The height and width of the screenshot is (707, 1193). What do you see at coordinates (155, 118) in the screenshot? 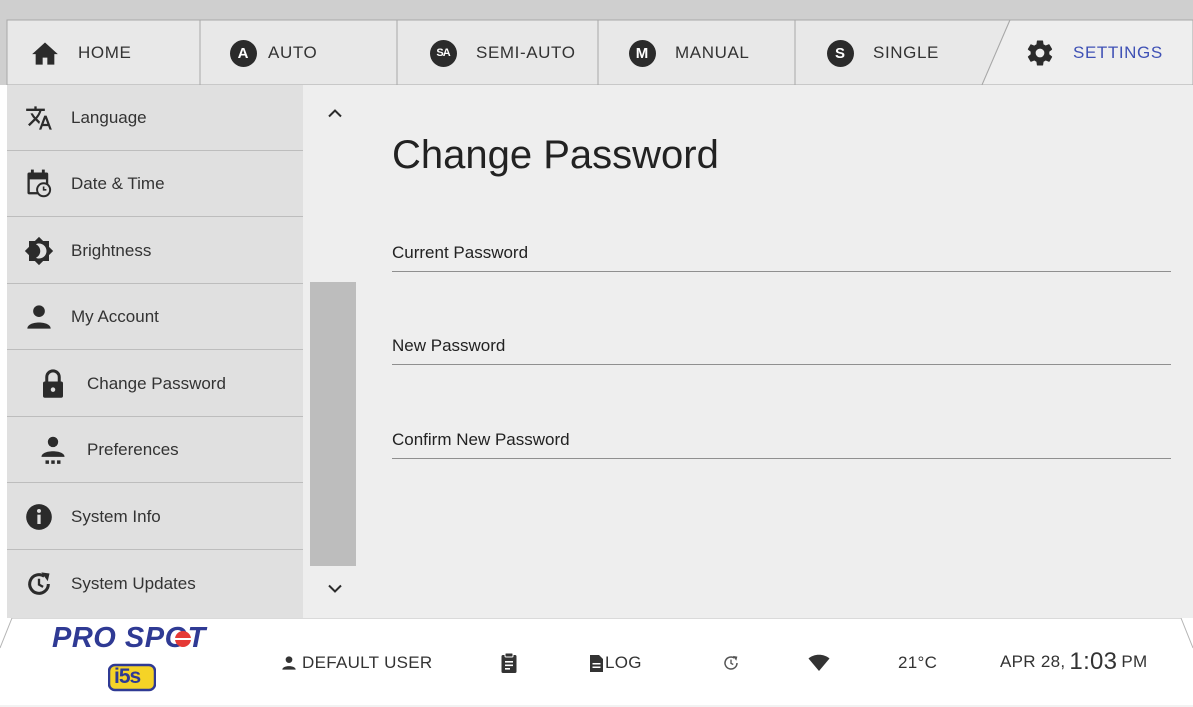
I see `sidebar-item-language: Language` at bounding box center [155, 118].